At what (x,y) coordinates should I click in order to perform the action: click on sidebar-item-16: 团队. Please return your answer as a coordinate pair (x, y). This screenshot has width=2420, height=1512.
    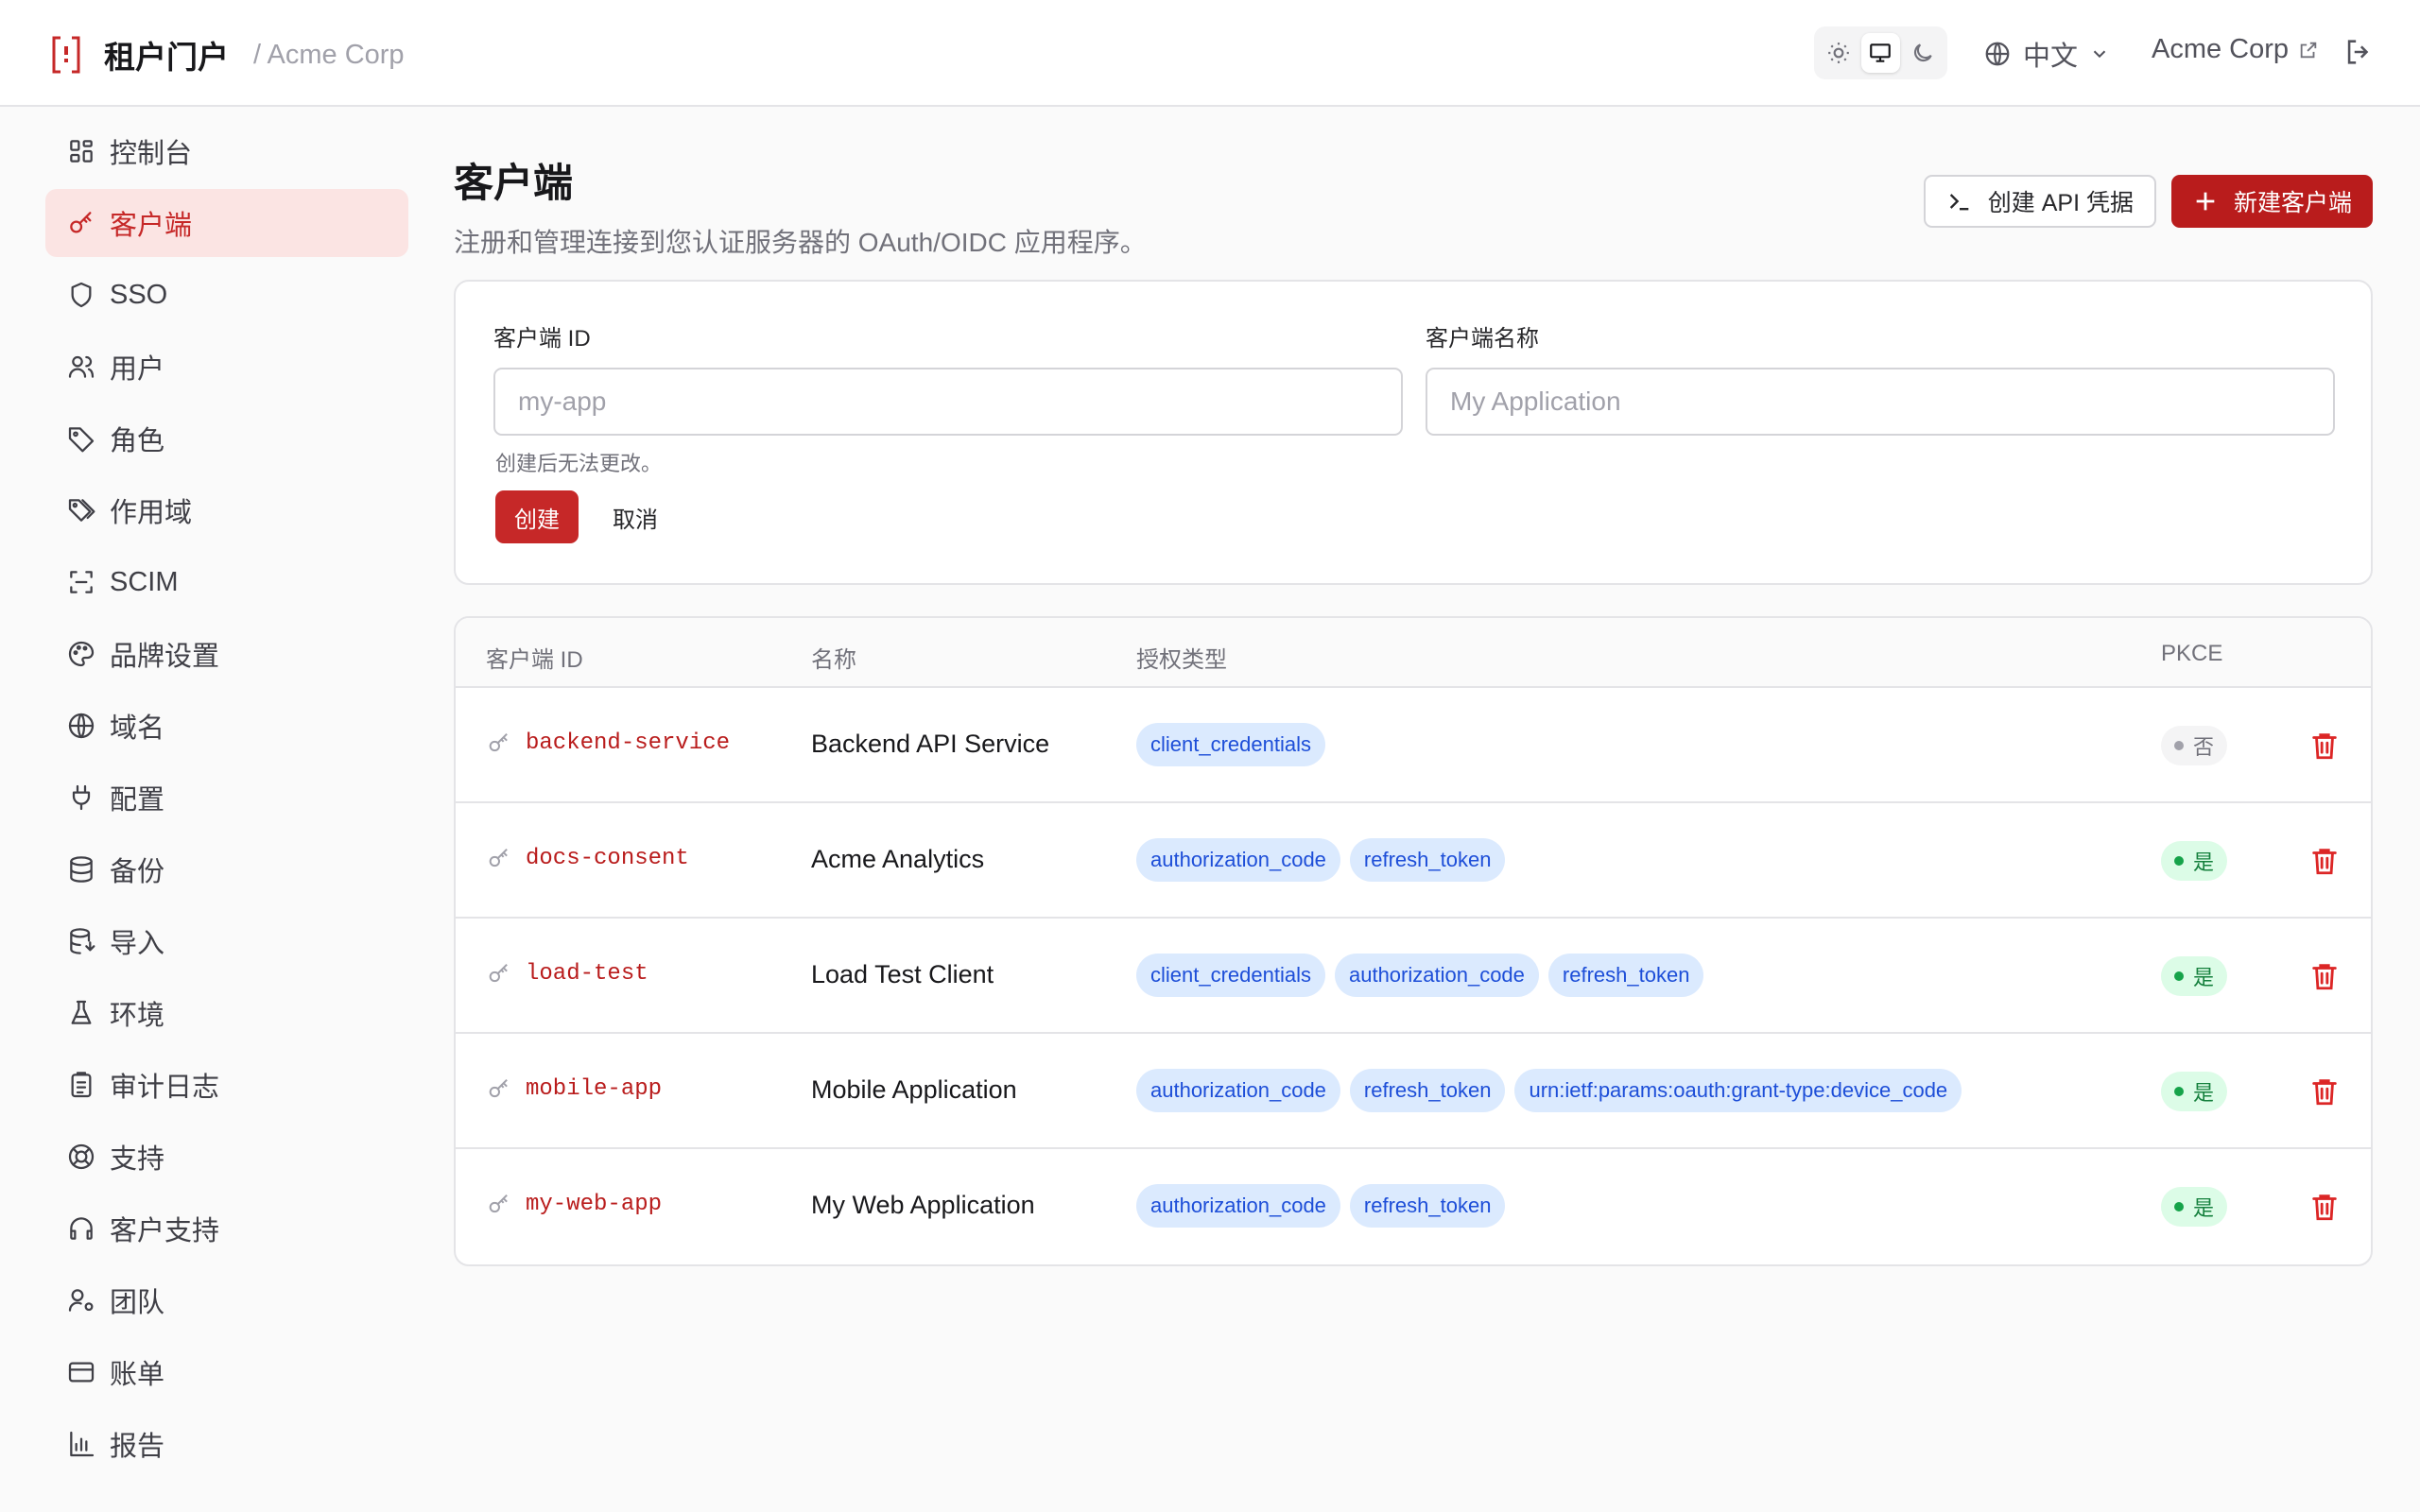
    Looking at the image, I should click on (226, 1300).